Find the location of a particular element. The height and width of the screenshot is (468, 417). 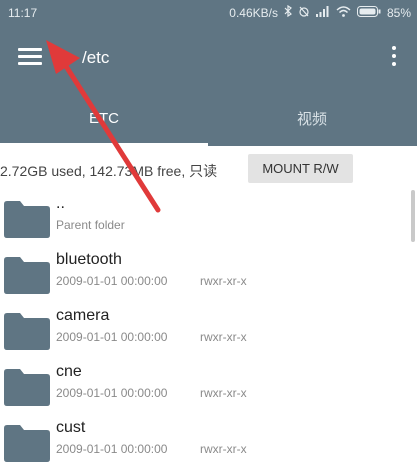

status-bar: 11:17 0.46KB/s 85% is located at coordinates (208, 13).